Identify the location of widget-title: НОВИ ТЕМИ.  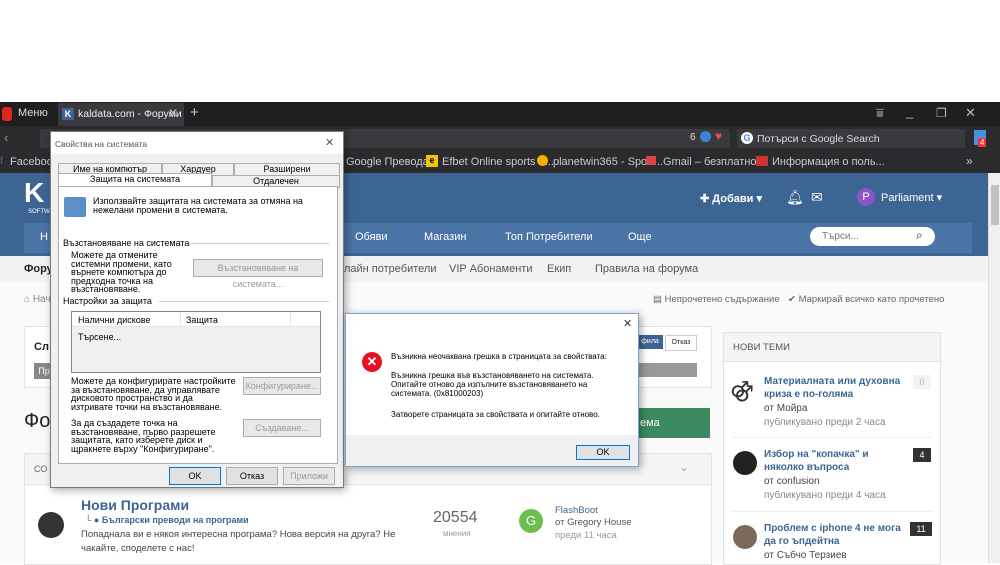
(761, 347).